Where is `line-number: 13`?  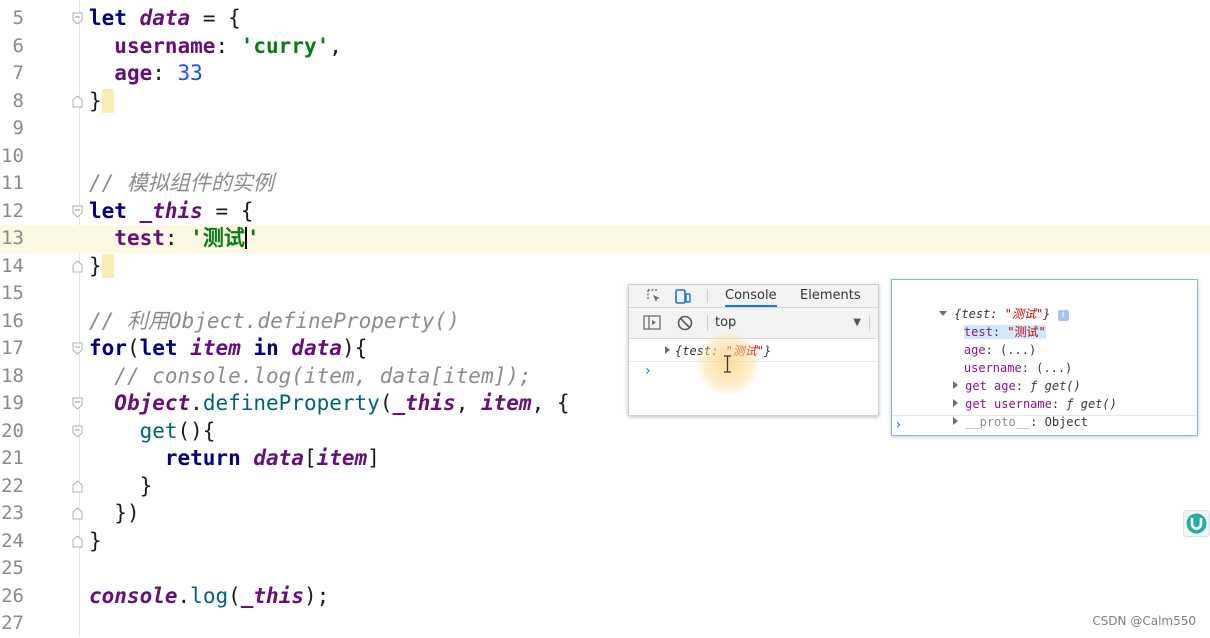 line-number: 13 is located at coordinates (12, 238).